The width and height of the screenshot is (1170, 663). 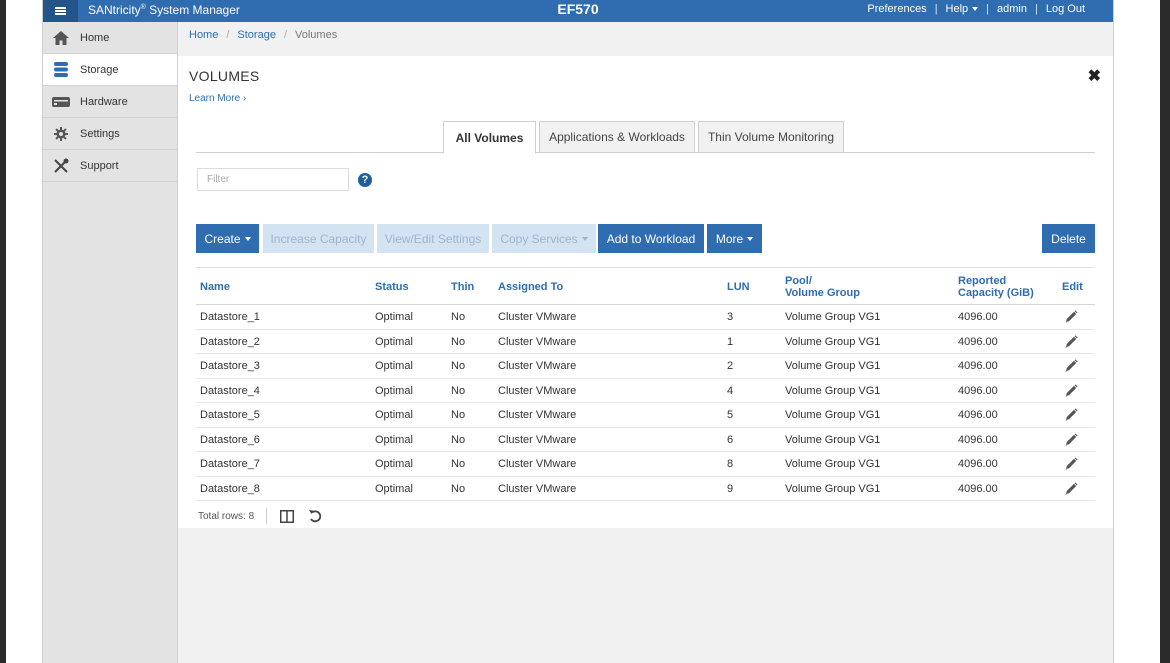 What do you see at coordinates (896, 9) in the screenshot?
I see `preferences-link: Preferences` at bounding box center [896, 9].